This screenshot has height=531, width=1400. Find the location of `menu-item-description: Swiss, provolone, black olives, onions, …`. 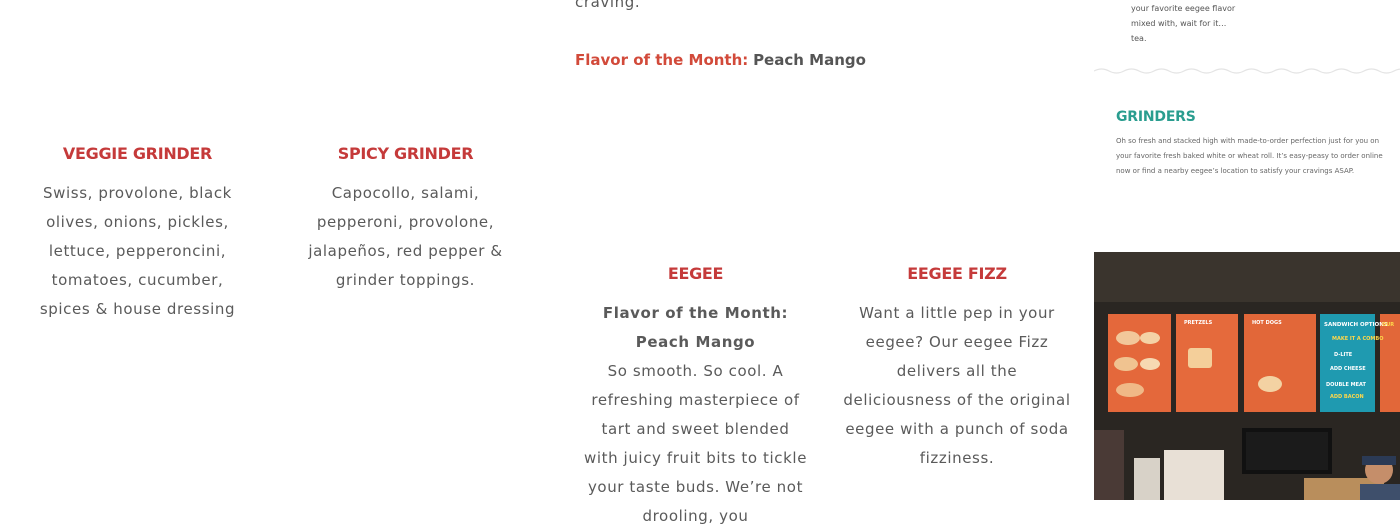

menu-item-description: Swiss, provolone, black olives, onions, … is located at coordinates (137, 251).